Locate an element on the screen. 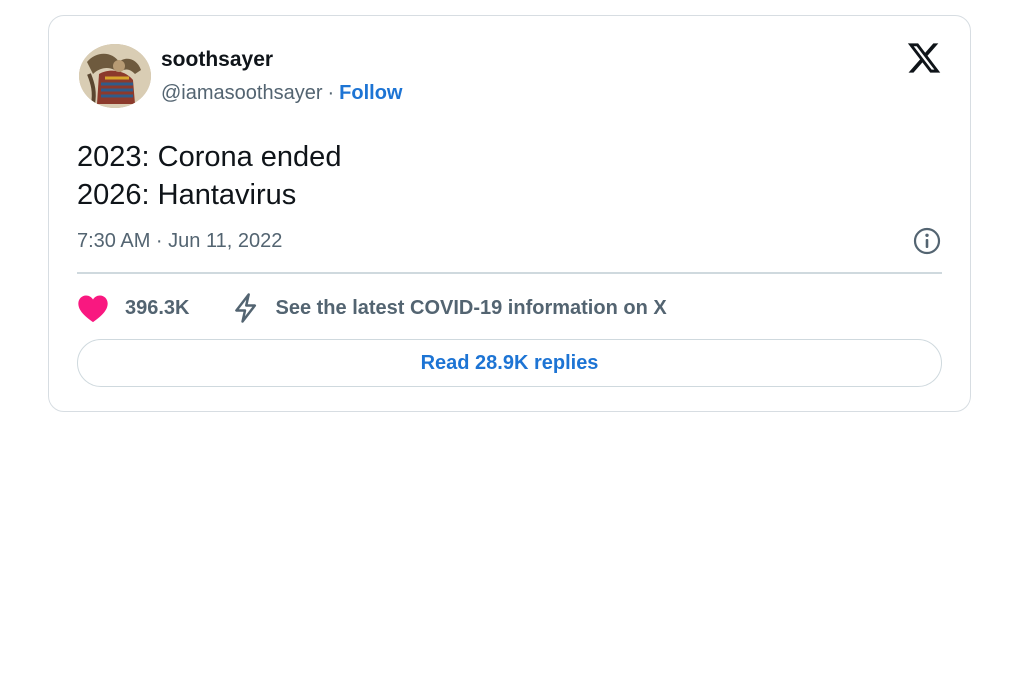  tweet-text-line: 2026: Hantavirus is located at coordinates (187, 195).